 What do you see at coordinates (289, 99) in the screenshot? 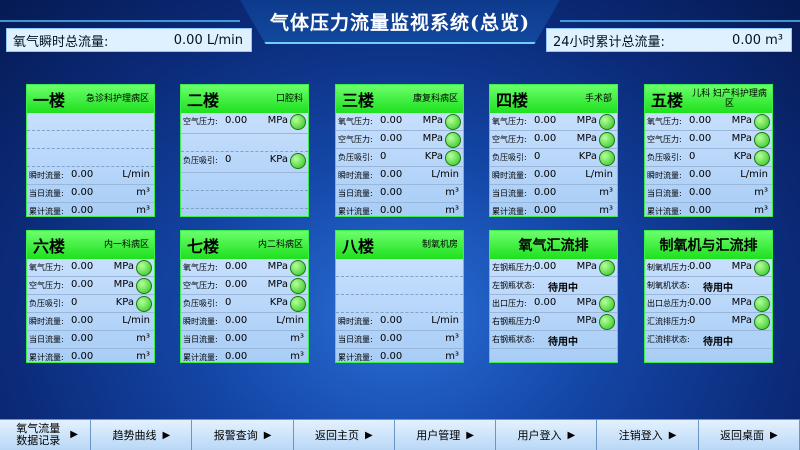
I see `dept-label: 口腔科` at bounding box center [289, 99].